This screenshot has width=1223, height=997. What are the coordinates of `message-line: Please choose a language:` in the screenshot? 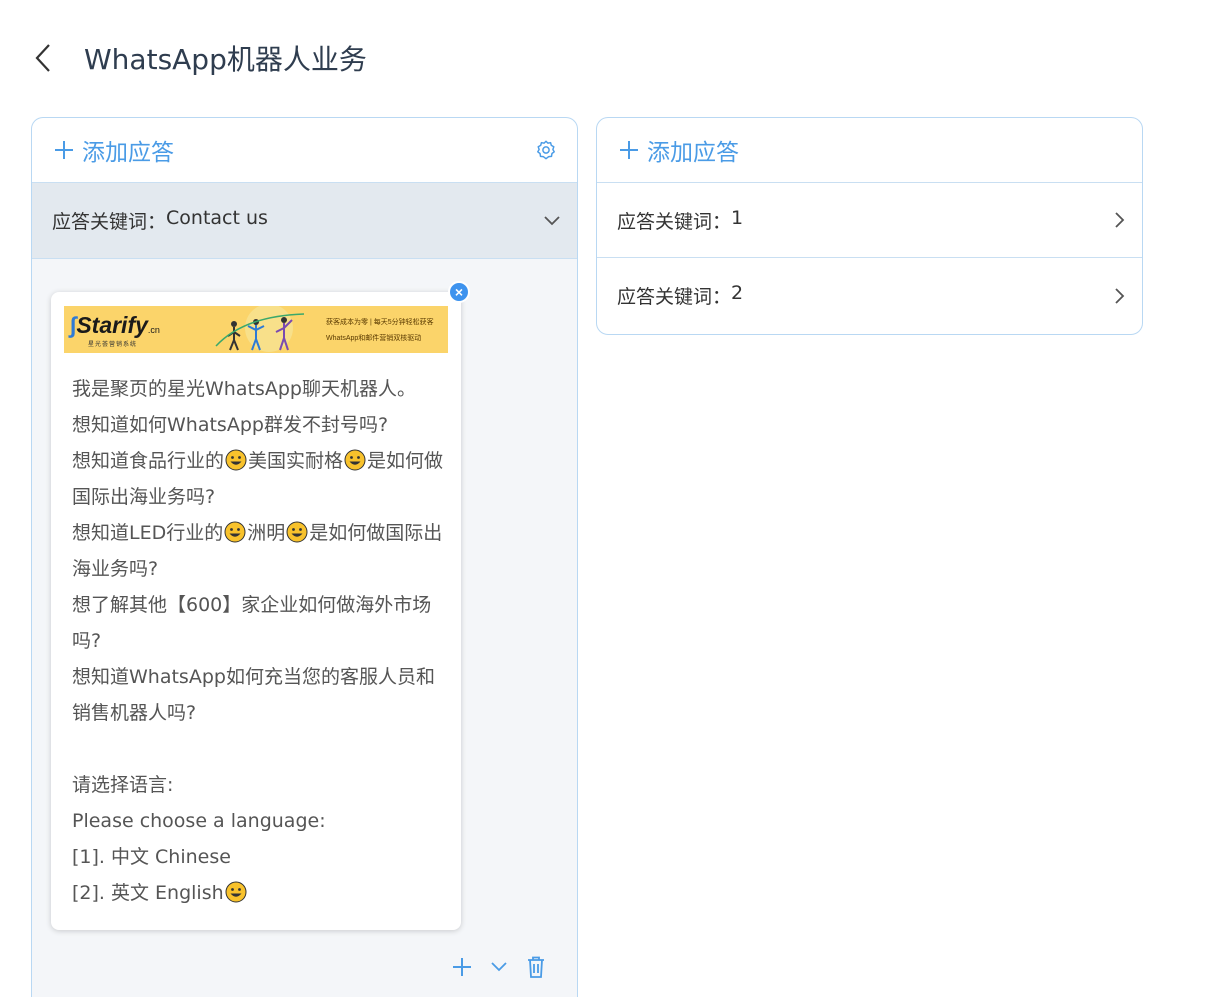 It's located at (199, 821).